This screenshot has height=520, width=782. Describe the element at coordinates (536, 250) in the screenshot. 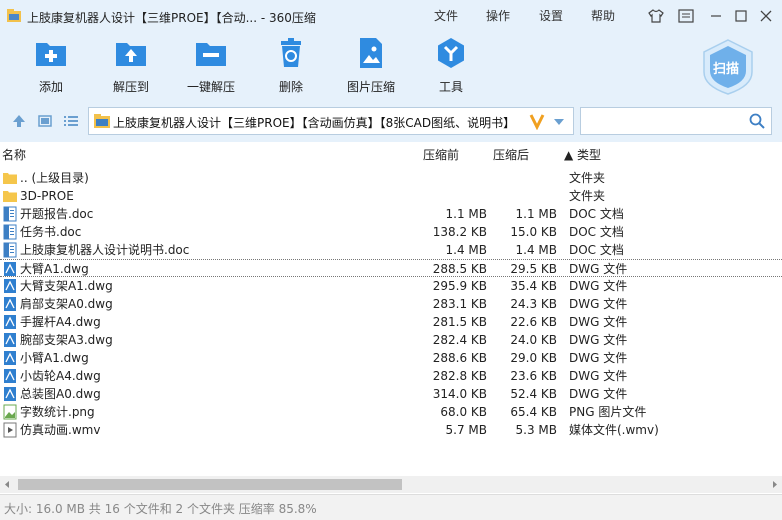

I see `file-size-after: 1.4 MB` at that location.